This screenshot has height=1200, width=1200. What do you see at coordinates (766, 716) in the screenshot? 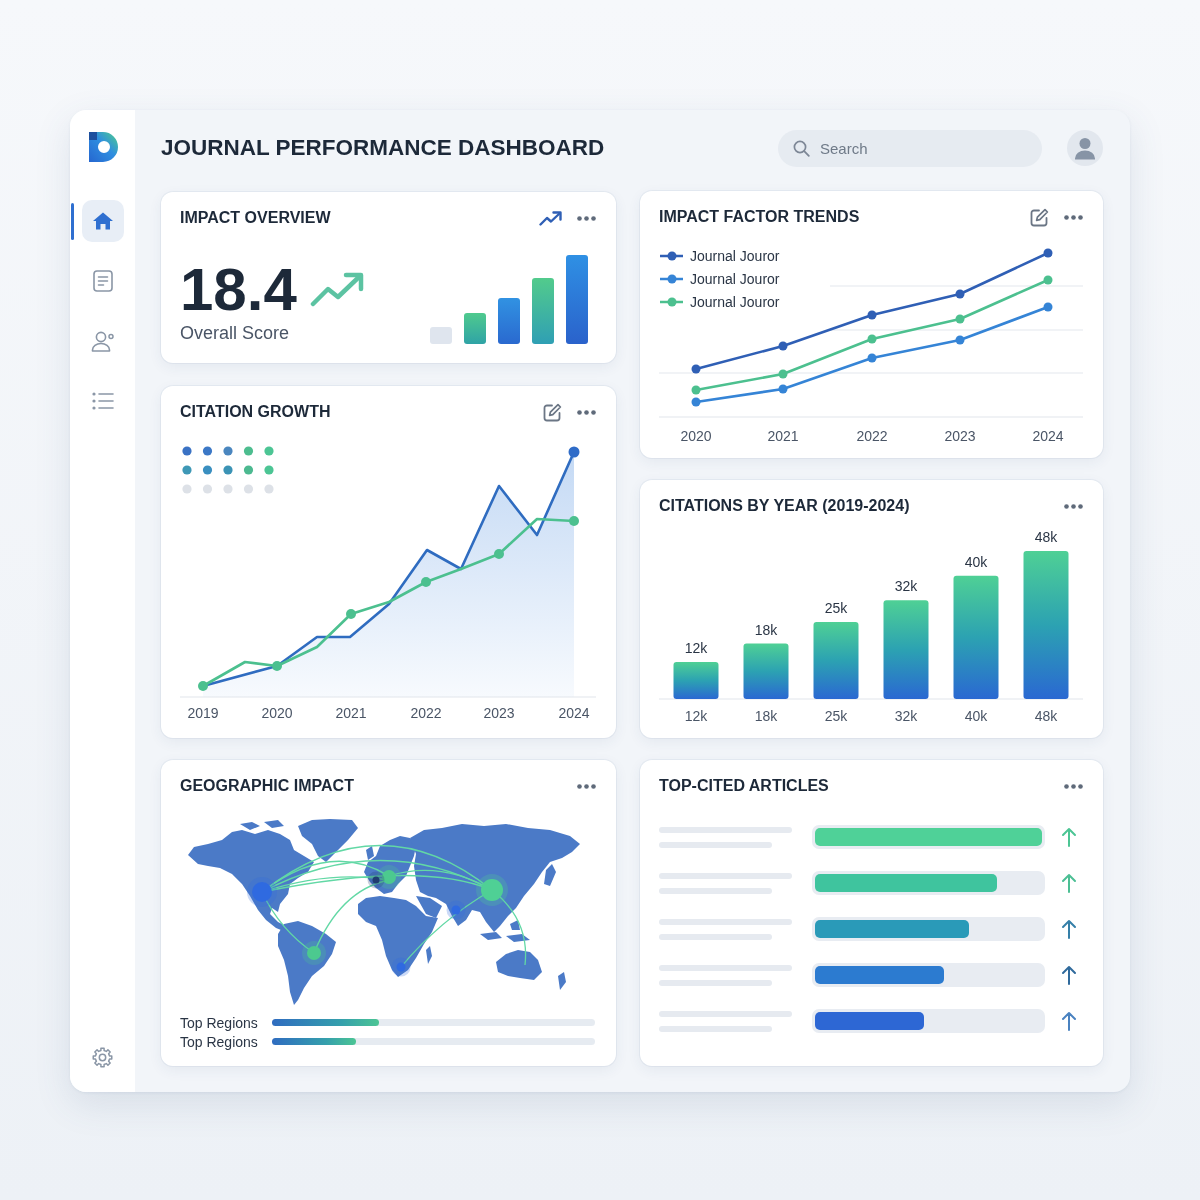
I see `axis-label: 18k` at bounding box center [766, 716].